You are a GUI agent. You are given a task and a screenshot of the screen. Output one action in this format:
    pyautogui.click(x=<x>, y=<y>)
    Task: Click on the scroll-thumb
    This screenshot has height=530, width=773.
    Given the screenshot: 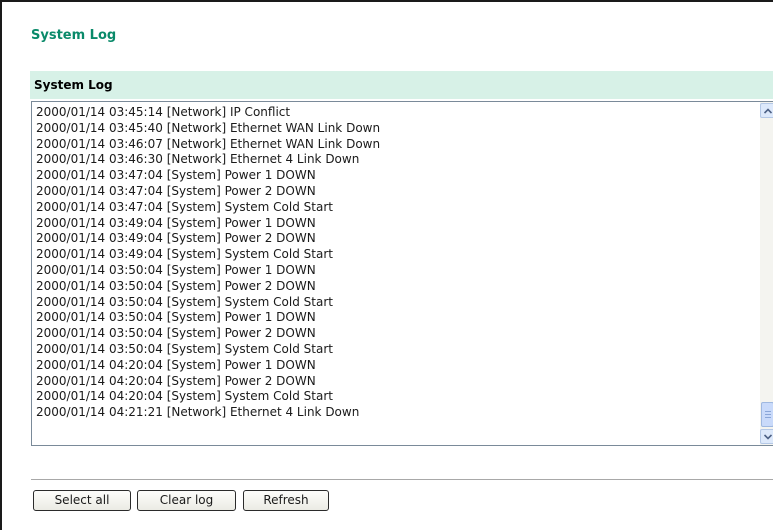 What is the action you would take?
    pyautogui.click(x=767, y=414)
    